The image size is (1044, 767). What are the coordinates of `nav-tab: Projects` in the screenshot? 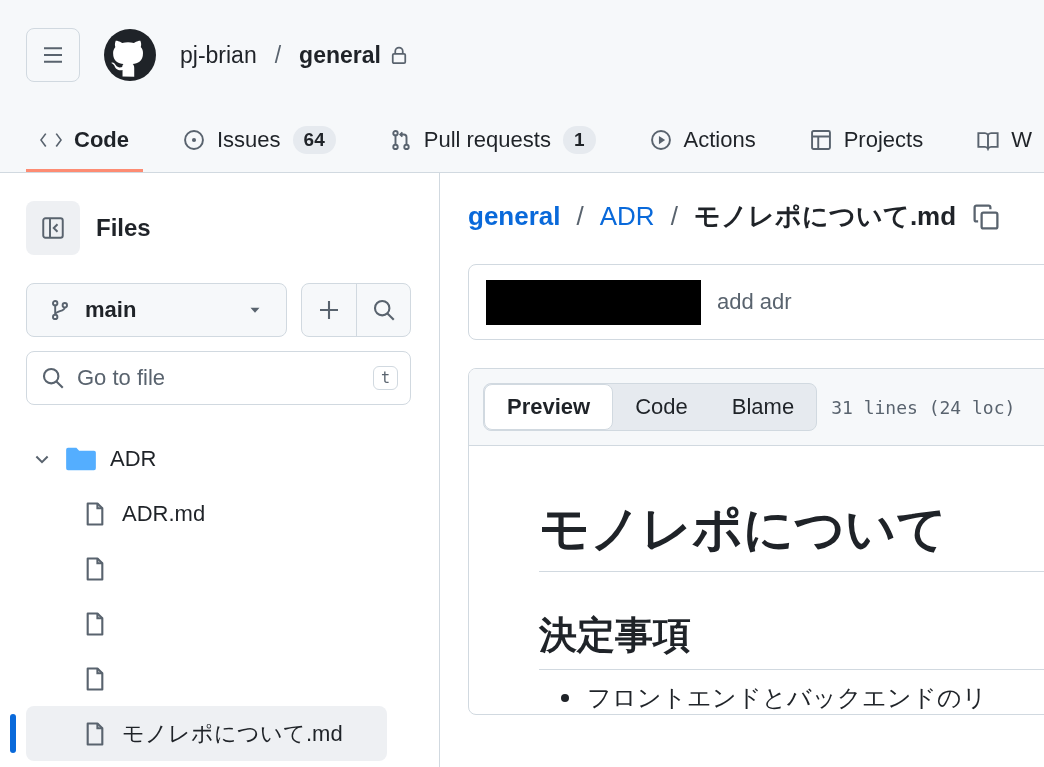 It's located at (866, 141).